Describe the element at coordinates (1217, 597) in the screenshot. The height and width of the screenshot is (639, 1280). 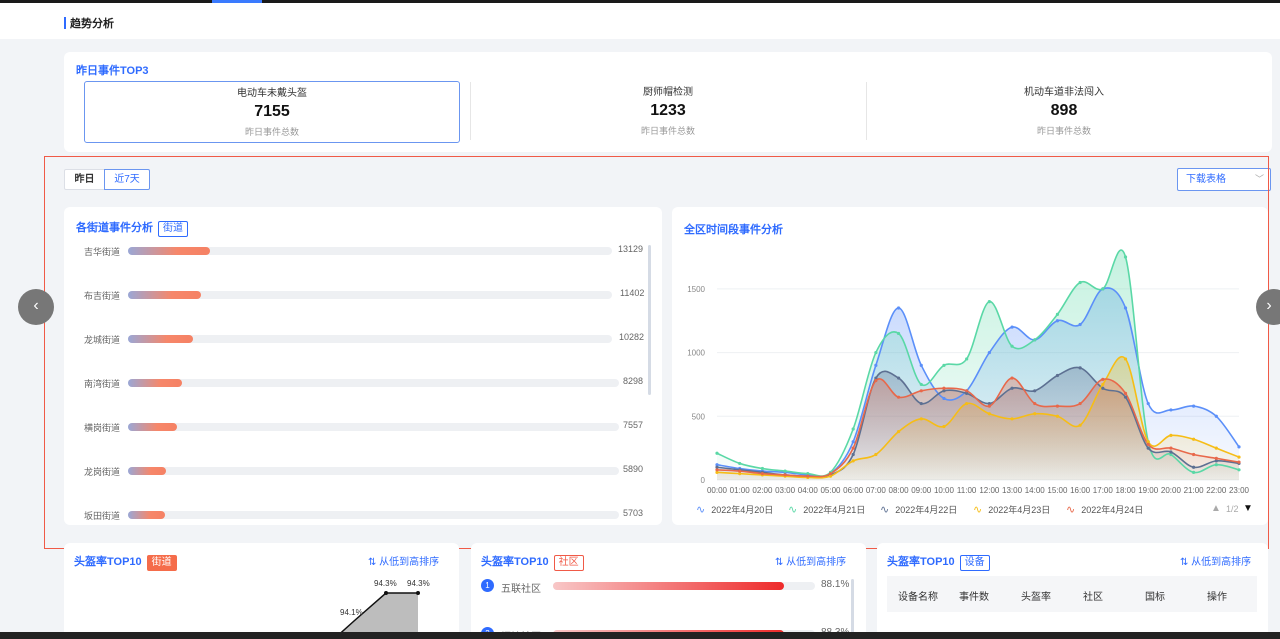
I see `column-header: 操作` at that location.